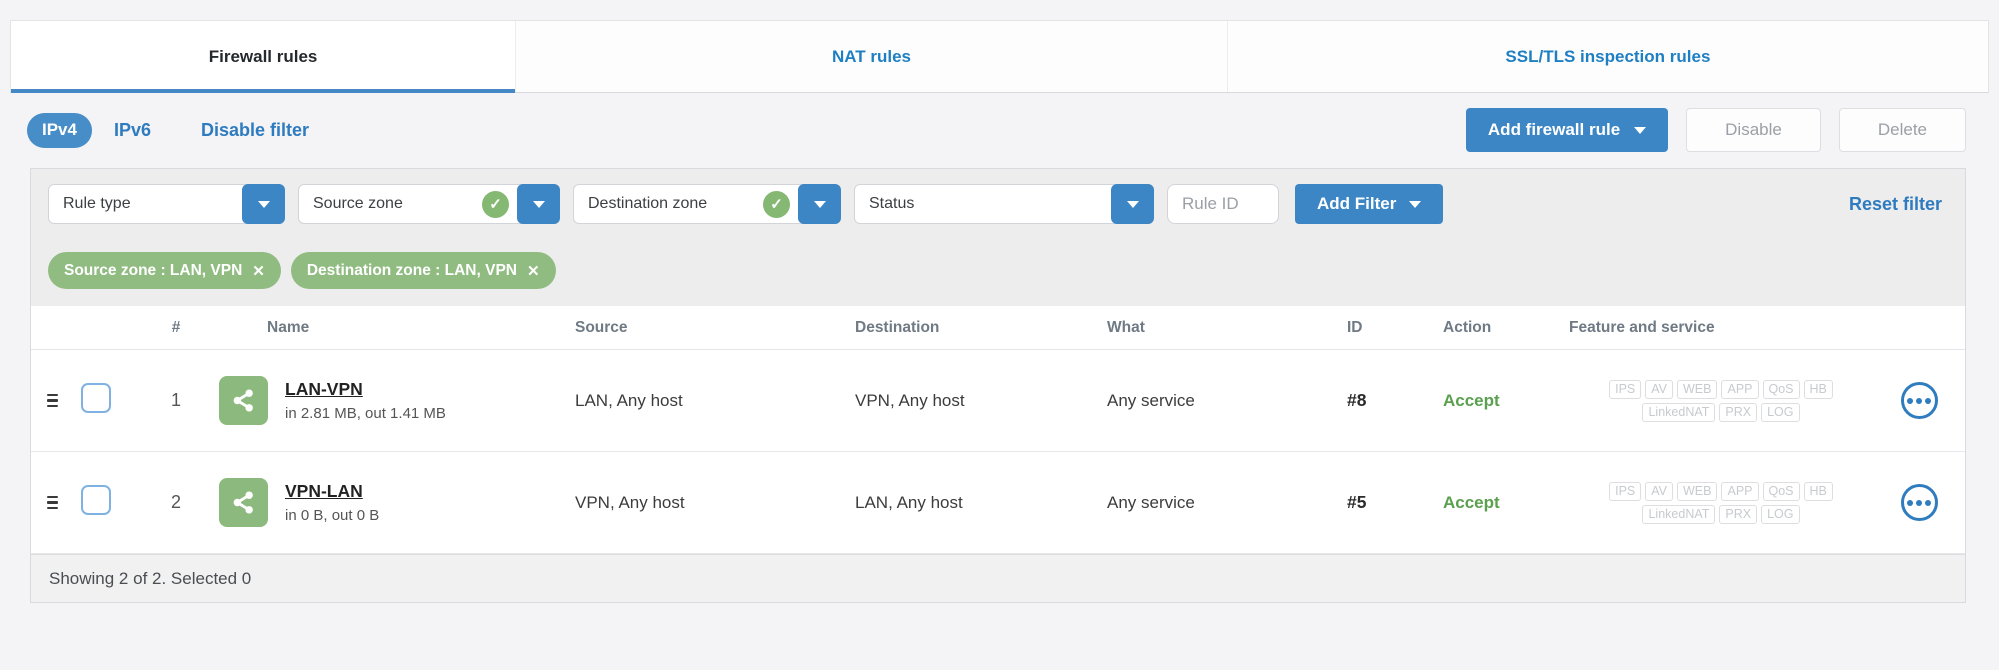  Describe the element at coordinates (175, 400) in the screenshot. I see `rule-number: 1` at that location.